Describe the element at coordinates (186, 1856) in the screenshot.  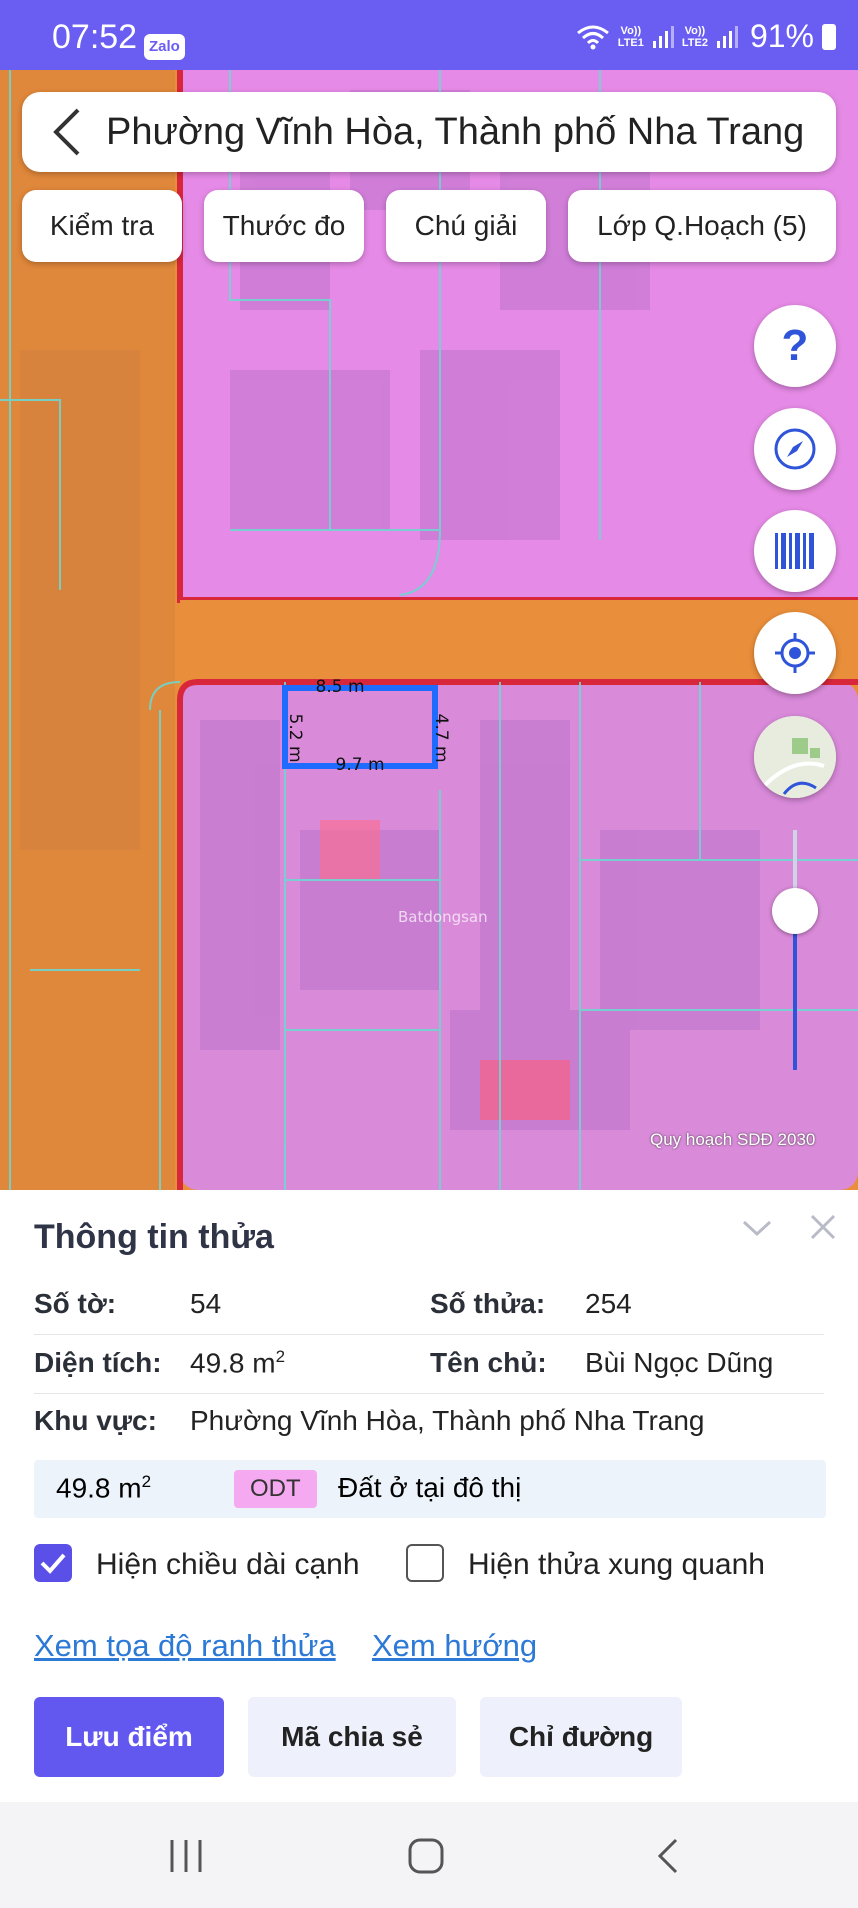
I see `recent-apps-icon` at that location.